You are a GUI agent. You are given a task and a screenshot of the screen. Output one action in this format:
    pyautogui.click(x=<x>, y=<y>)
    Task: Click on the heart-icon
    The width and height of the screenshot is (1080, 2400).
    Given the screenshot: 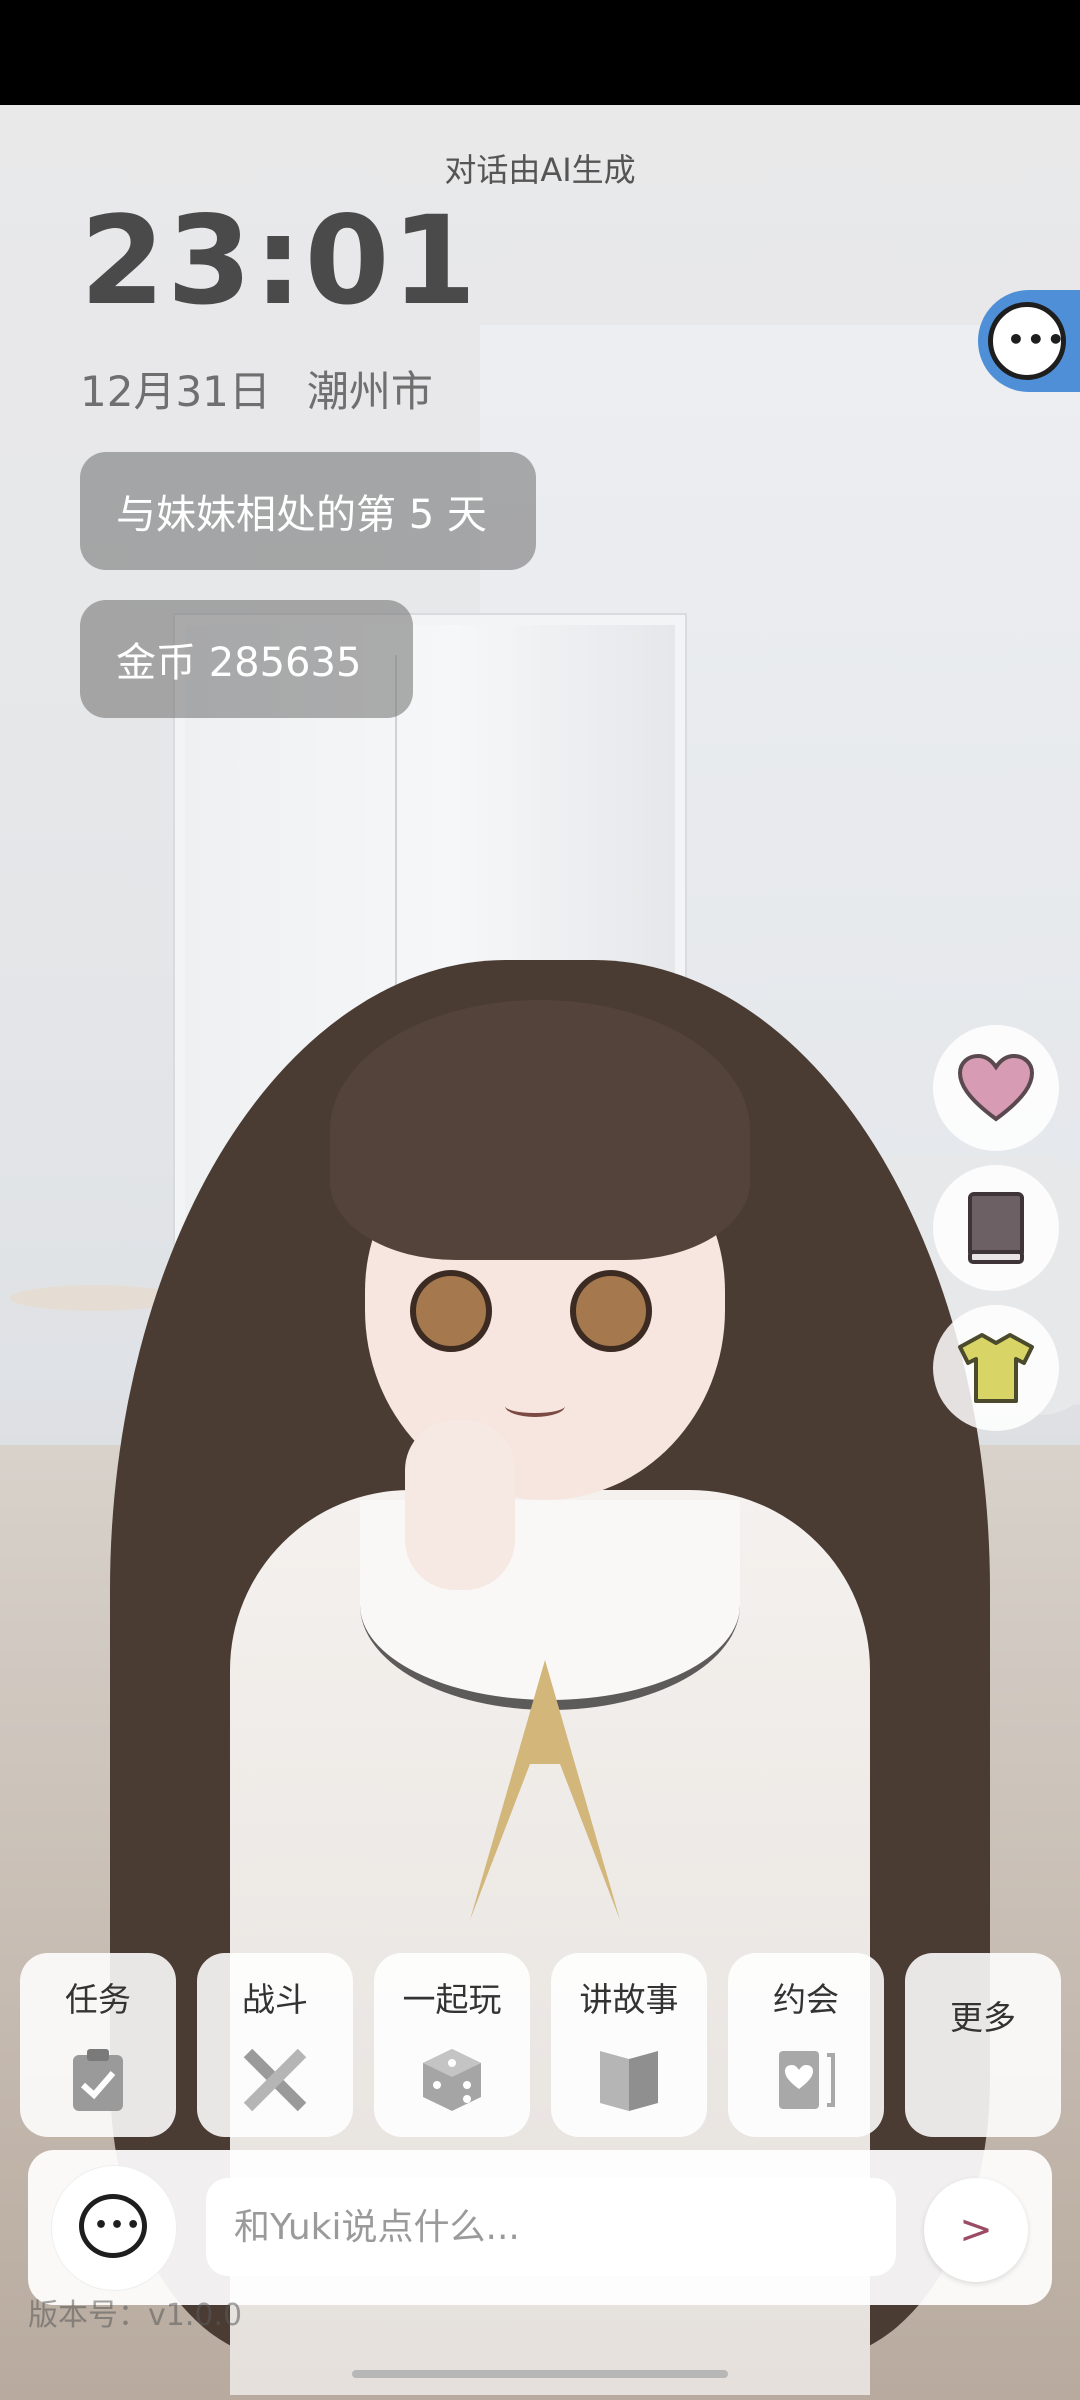 What is the action you would take?
    pyautogui.click(x=996, y=1087)
    